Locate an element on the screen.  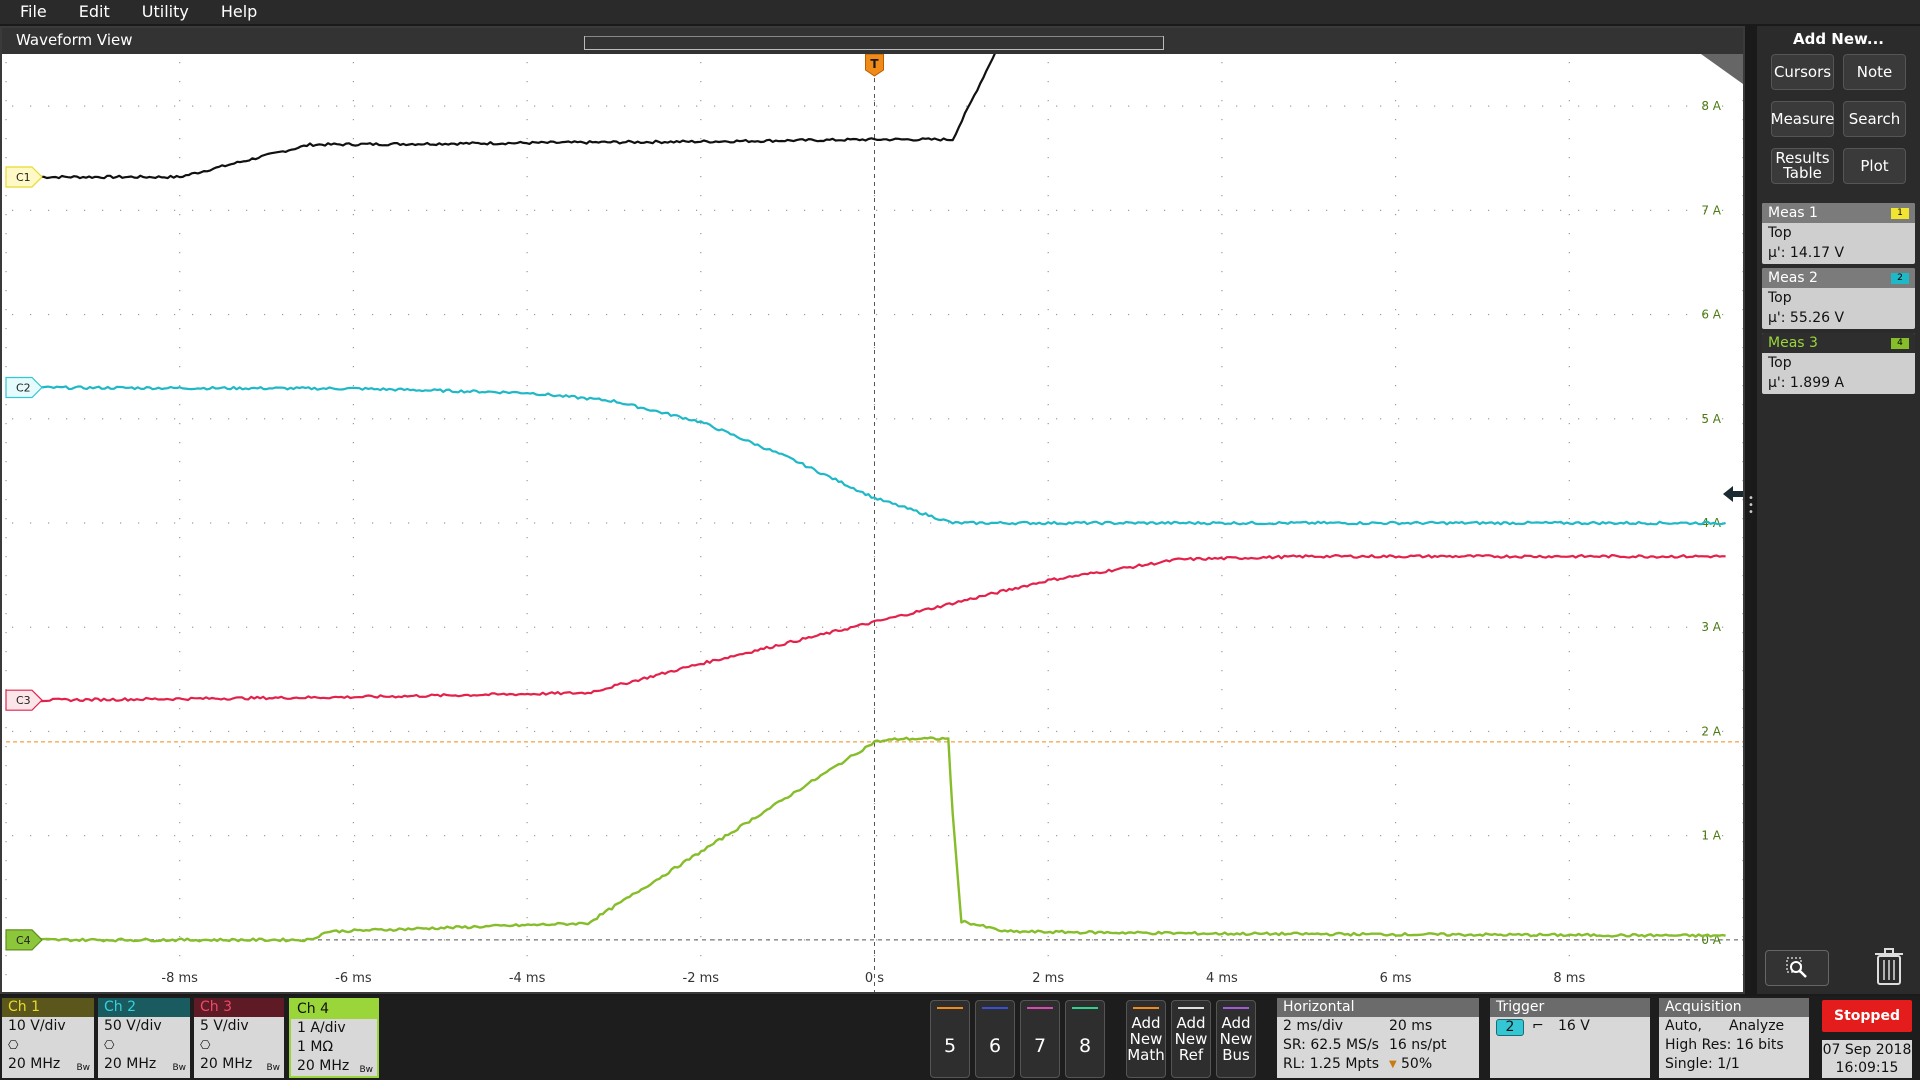
trigger-badge: Trigger 2 ⌐ 16 V is located at coordinates (1570, 1038).